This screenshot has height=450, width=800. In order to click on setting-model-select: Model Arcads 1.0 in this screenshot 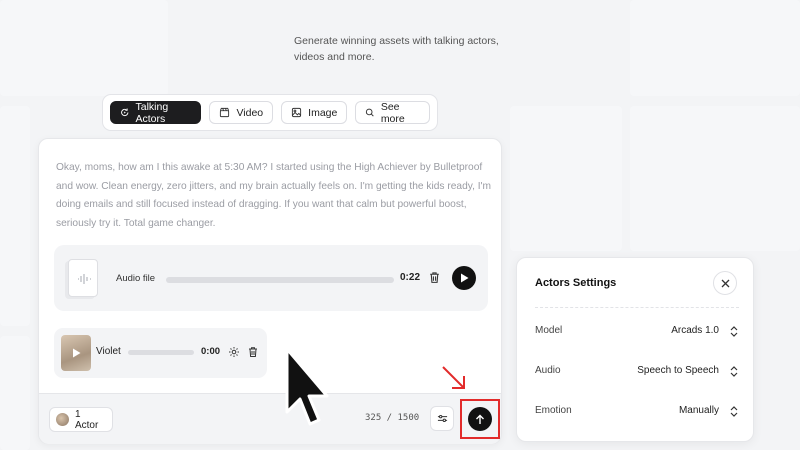, I will do `click(637, 333)`.